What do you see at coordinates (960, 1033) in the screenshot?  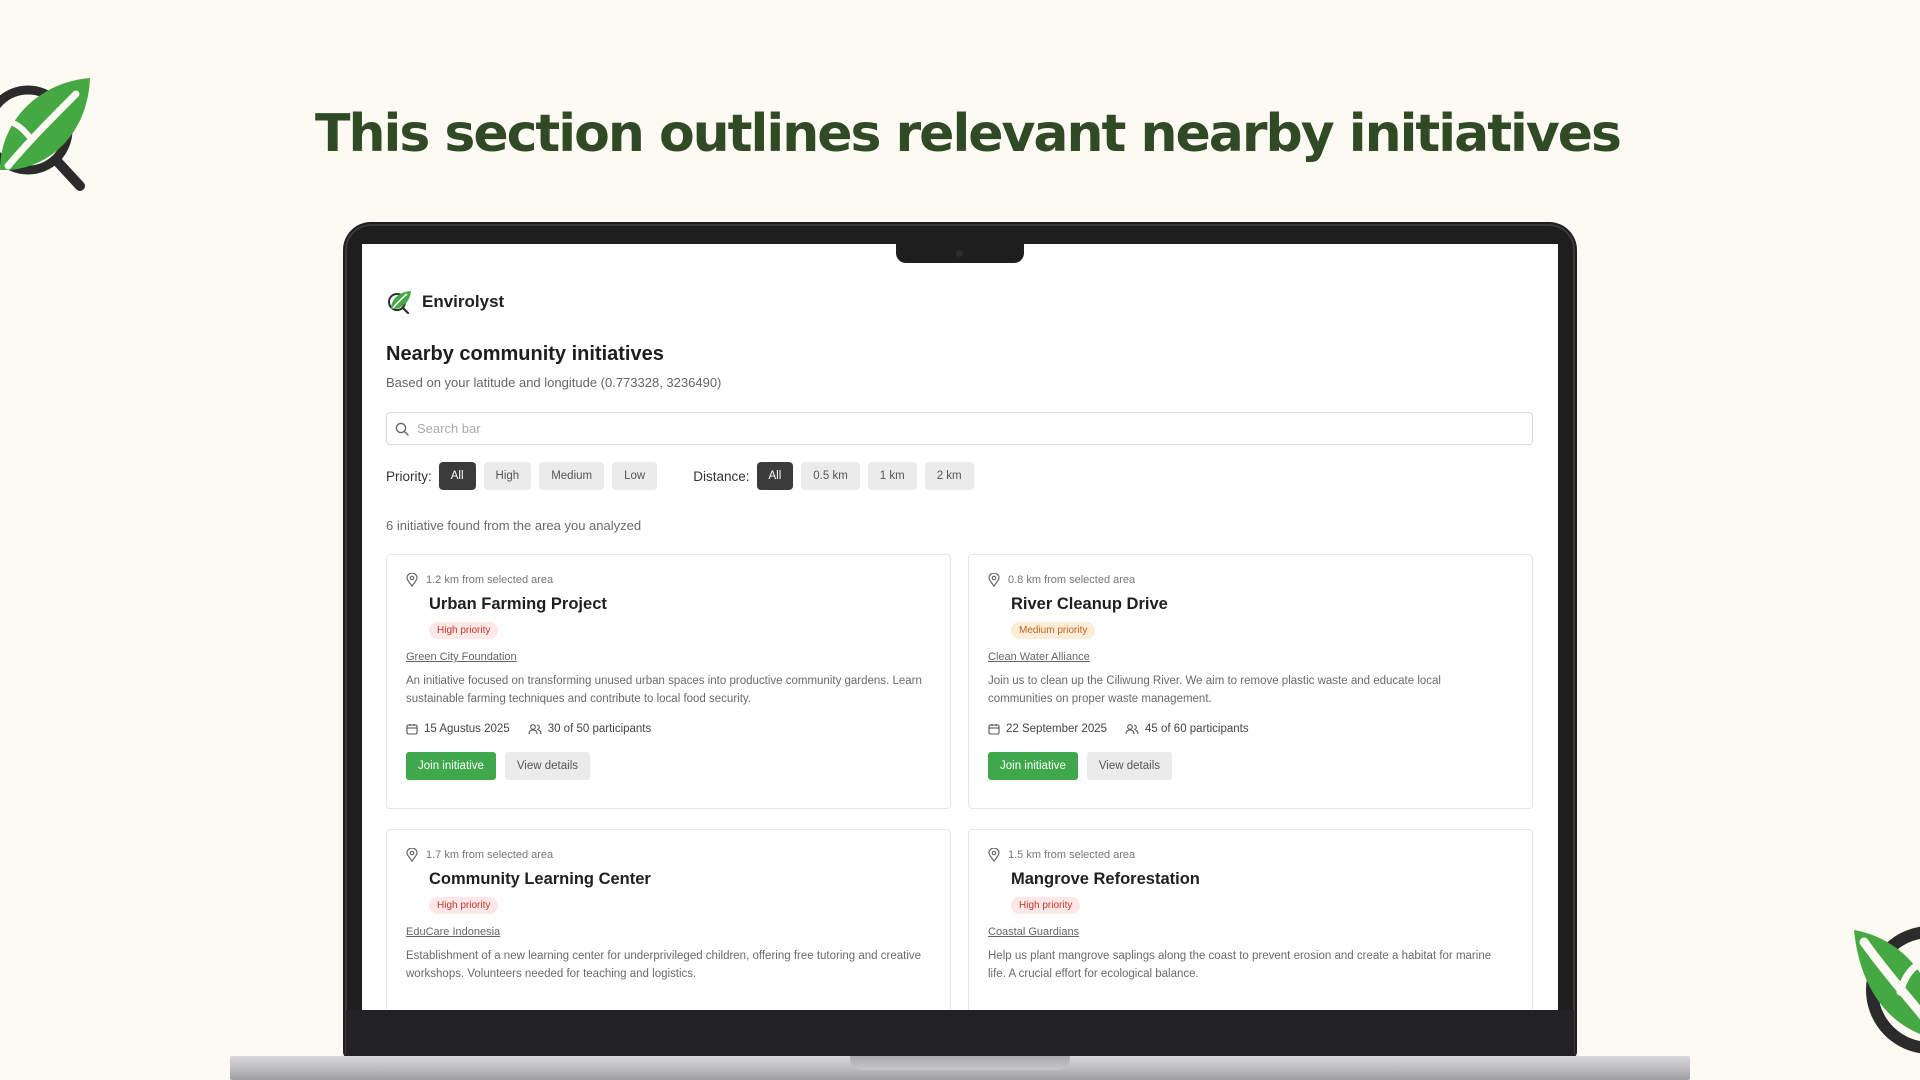 I see `laptop-bezel` at bounding box center [960, 1033].